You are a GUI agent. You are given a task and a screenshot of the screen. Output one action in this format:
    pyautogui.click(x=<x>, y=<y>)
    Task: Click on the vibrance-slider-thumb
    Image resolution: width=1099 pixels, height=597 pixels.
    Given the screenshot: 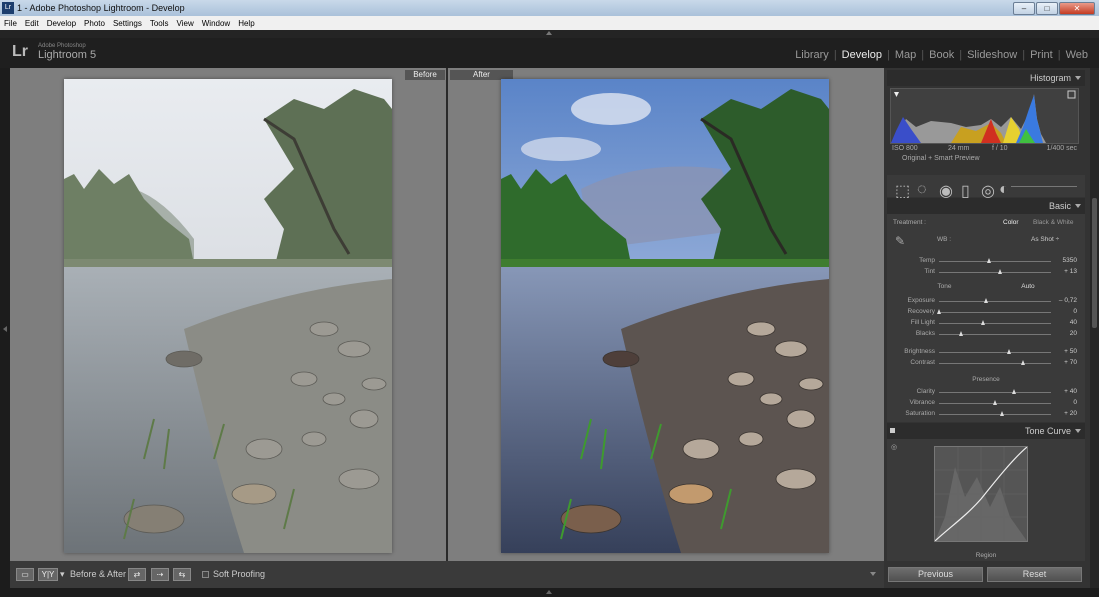 What is the action you would take?
    pyautogui.click(x=994, y=402)
    